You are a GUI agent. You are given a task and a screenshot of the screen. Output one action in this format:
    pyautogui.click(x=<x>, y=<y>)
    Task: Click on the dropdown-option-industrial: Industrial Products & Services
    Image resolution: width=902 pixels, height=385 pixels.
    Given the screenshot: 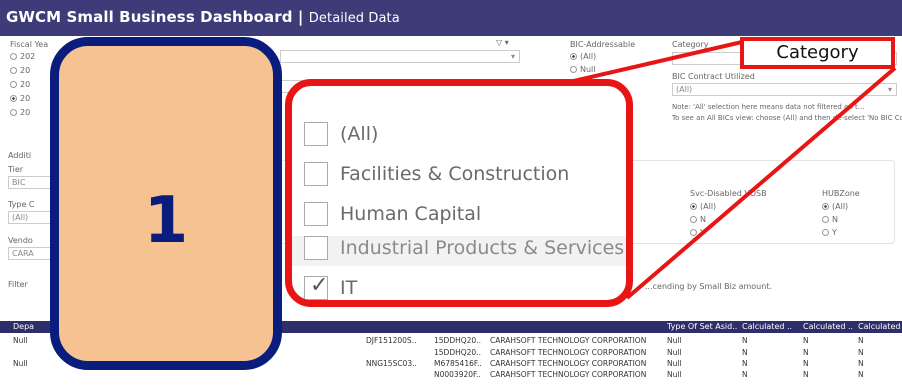 What is the action you would take?
    pyautogui.click(x=459, y=251)
    